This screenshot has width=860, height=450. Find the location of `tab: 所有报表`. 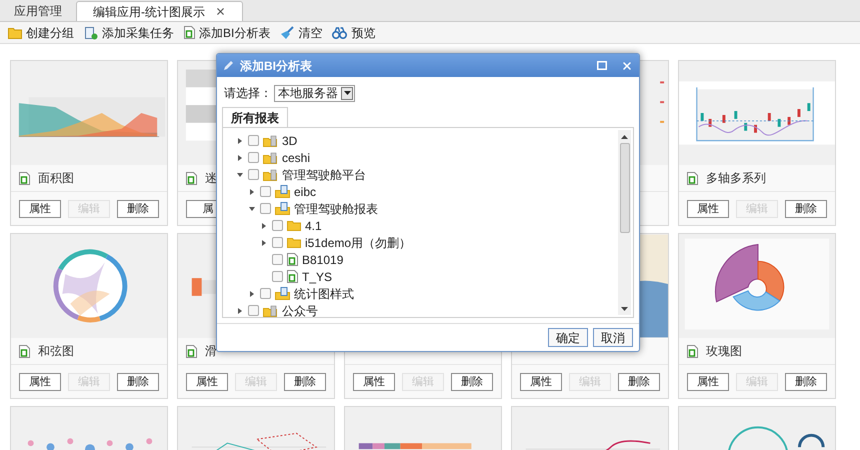

tab: 所有报表 is located at coordinates (255, 117).